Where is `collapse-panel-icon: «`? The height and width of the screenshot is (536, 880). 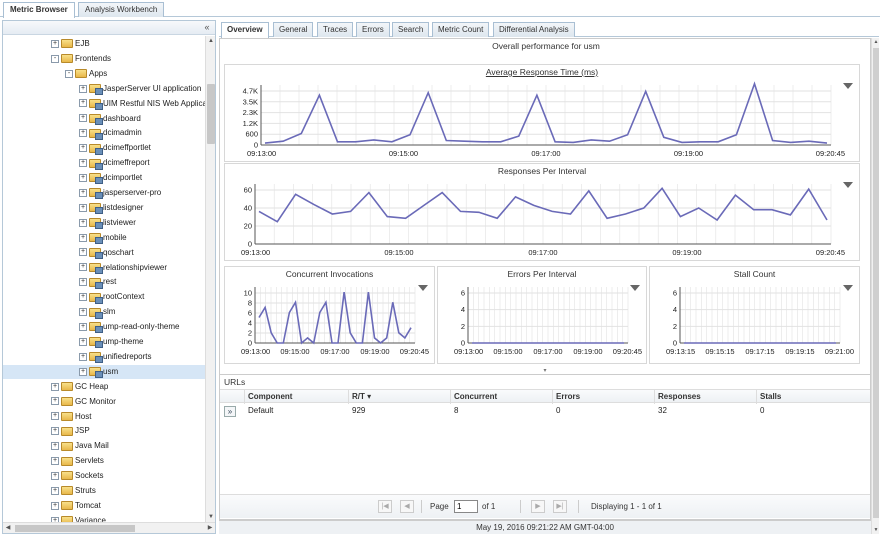 collapse-panel-icon: « is located at coordinates (207, 27).